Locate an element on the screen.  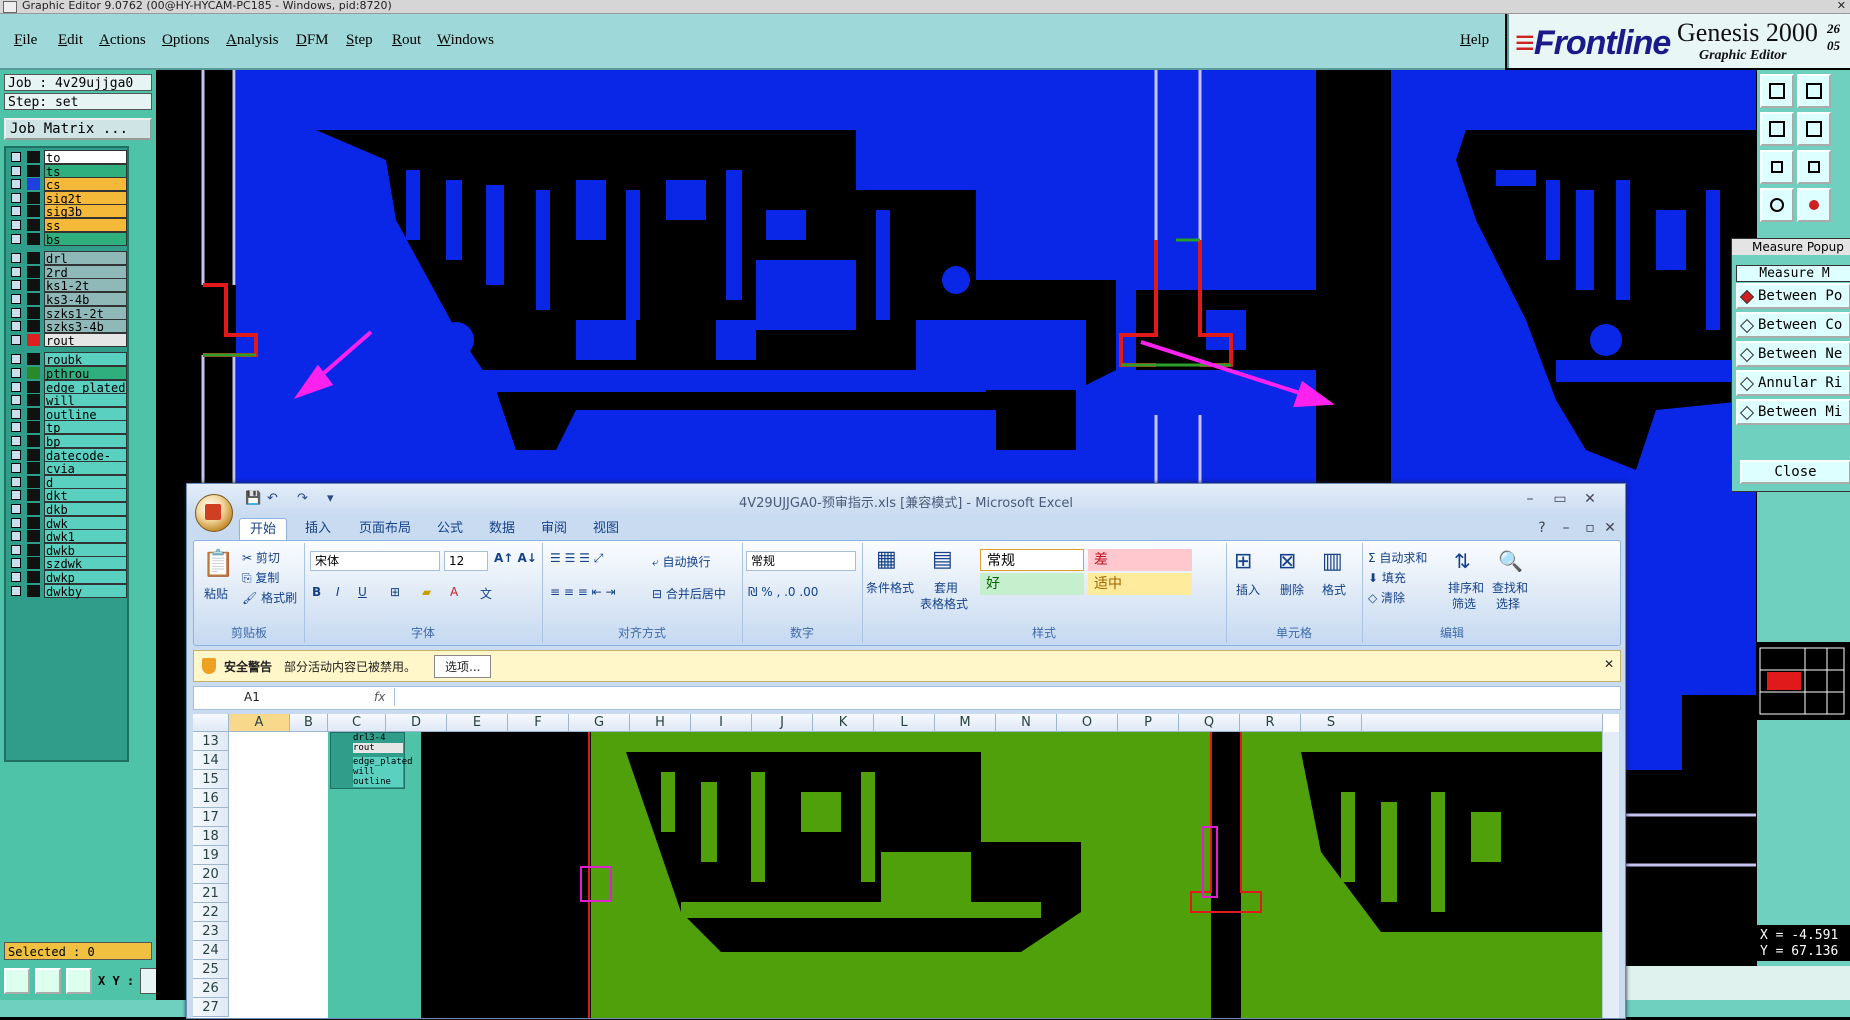
layer-row-cvia: cvia is located at coordinates (67, 468).